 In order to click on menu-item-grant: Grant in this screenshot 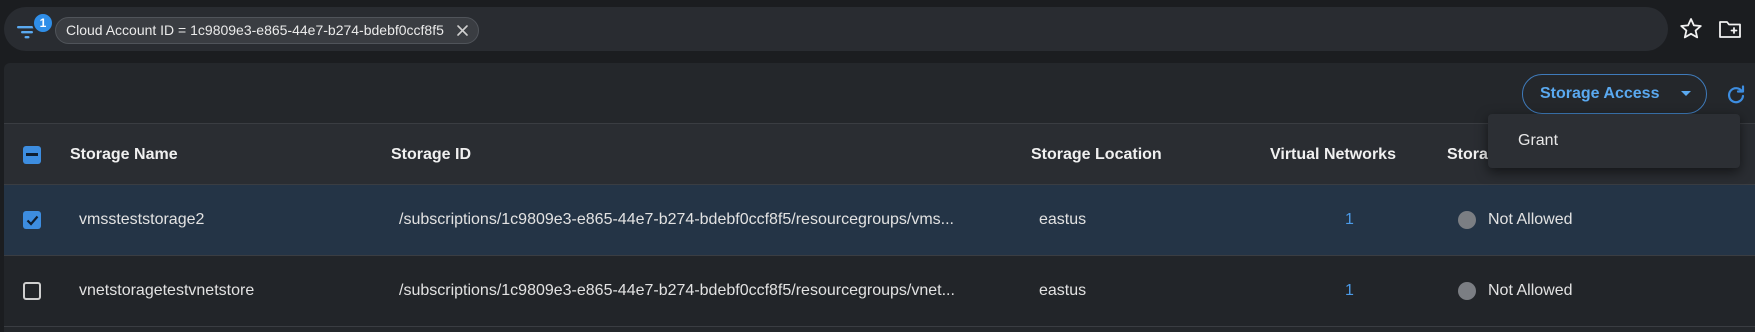, I will do `click(1614, 141)`.